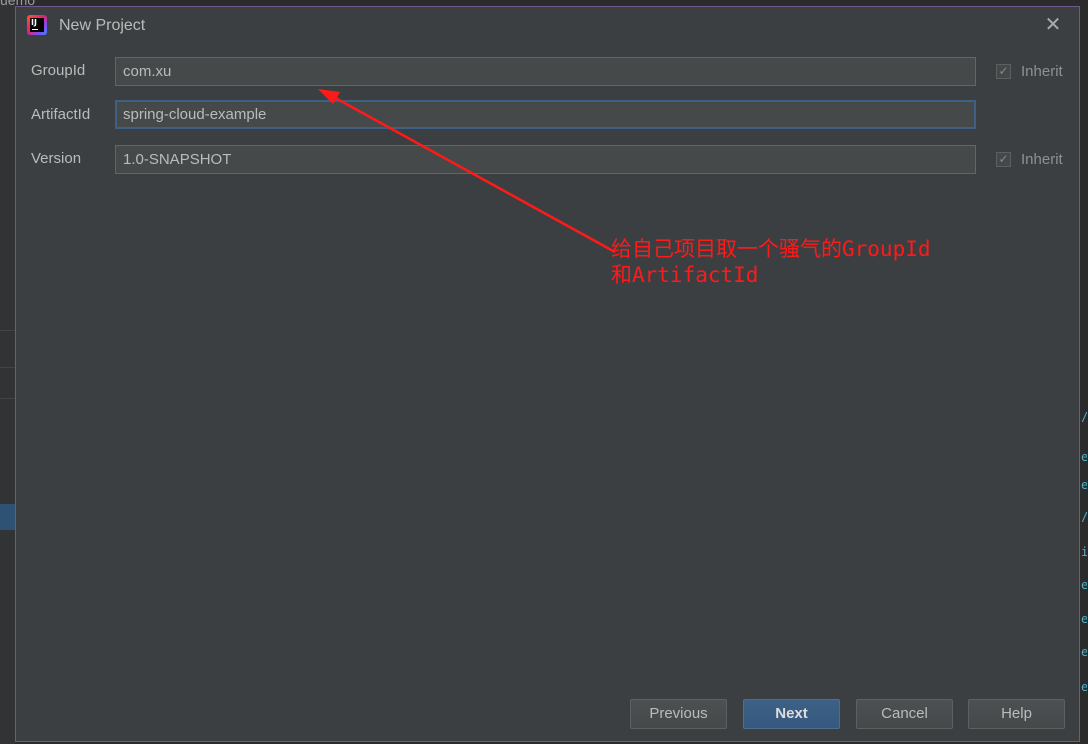 The height and width of the screenshot is (744, 1088). What do you see at coordinates (685, 275) in the screenshot?
I see `annotation-line-2: 和ArtifactId` at bounding box center [685, 275].